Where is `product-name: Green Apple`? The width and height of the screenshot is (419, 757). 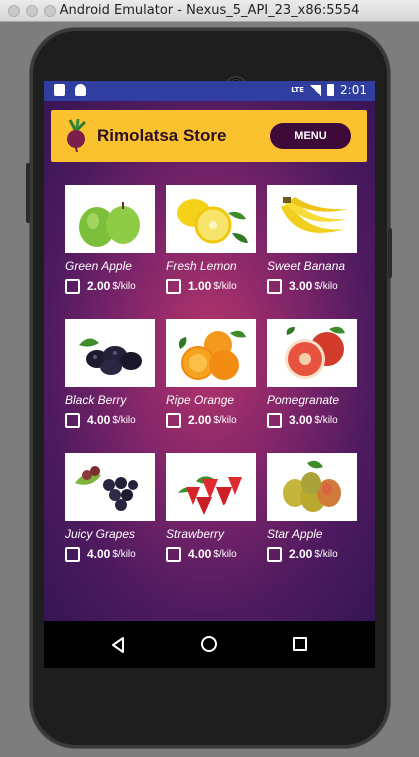
product-name: Green Apple is located at coordinates (98, 266).